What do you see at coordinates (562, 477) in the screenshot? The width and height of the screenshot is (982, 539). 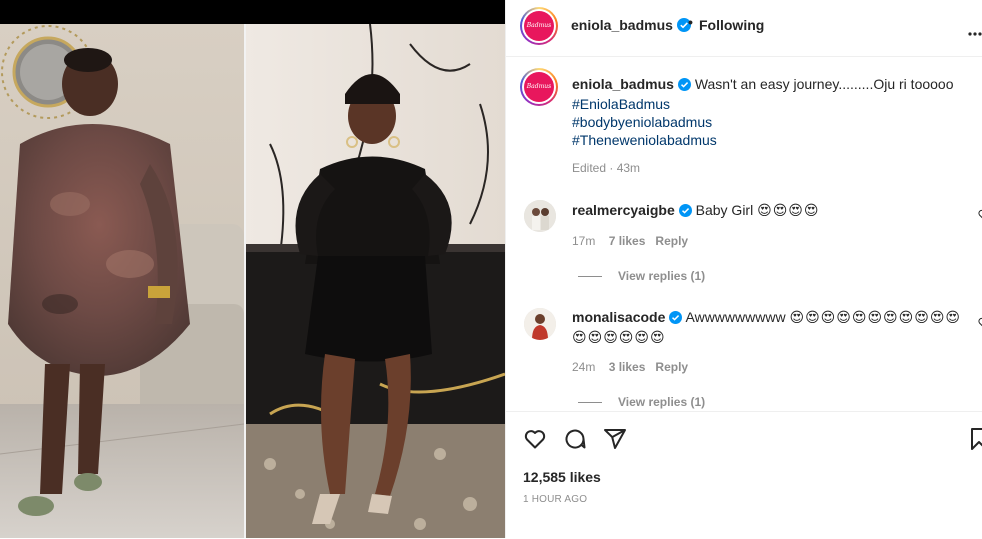 I see `likes-count: 12,585 likes` at bounding box center [562, 477].